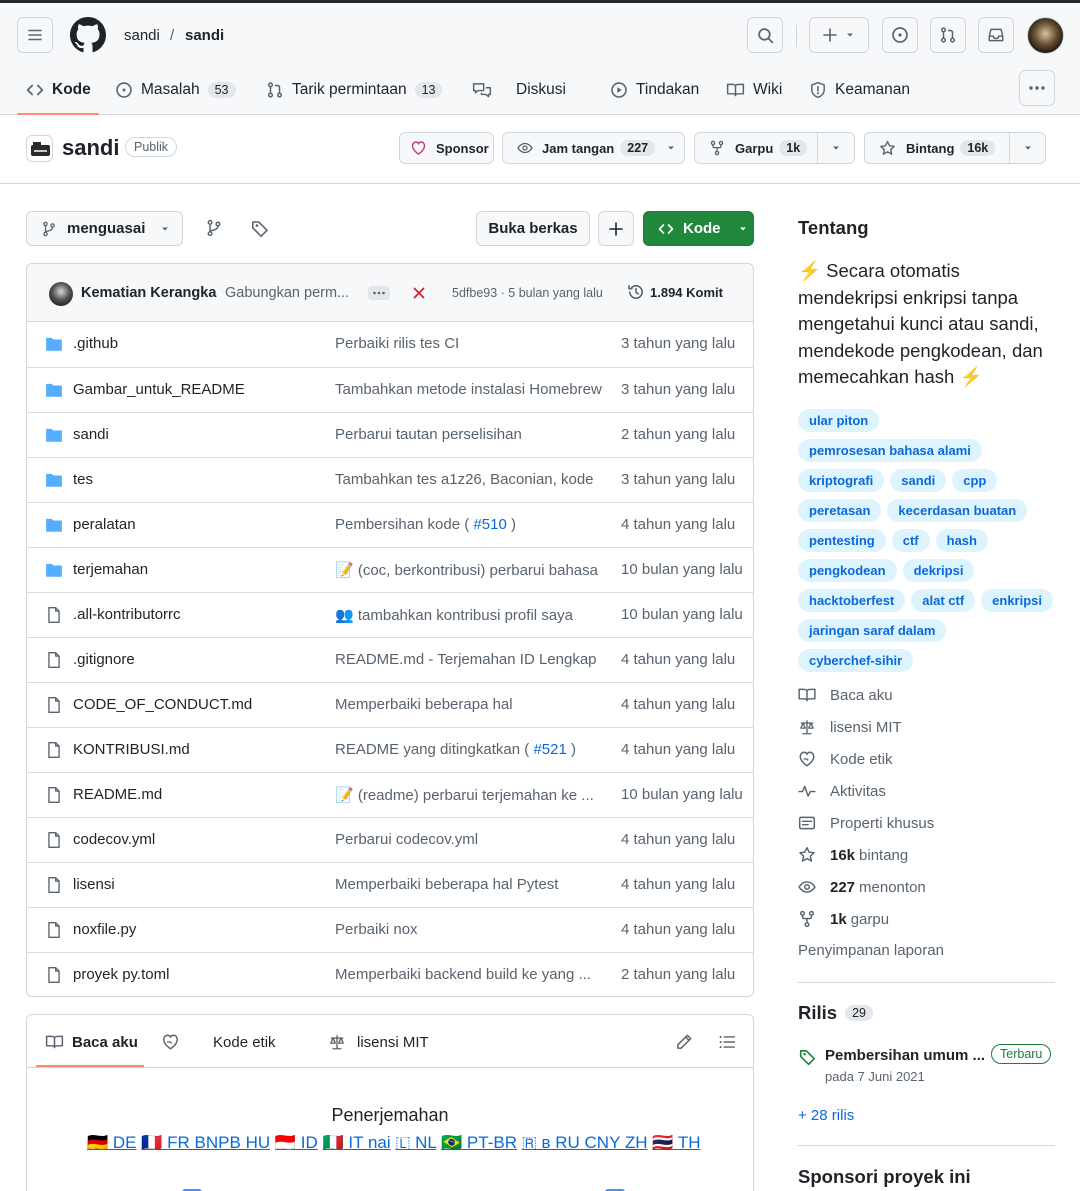 The image size is (1080, 1191). What do you see at coordinates (117, 794) in the screenshot?
I see `file-name: README.md` at bounding box center [117, 794].